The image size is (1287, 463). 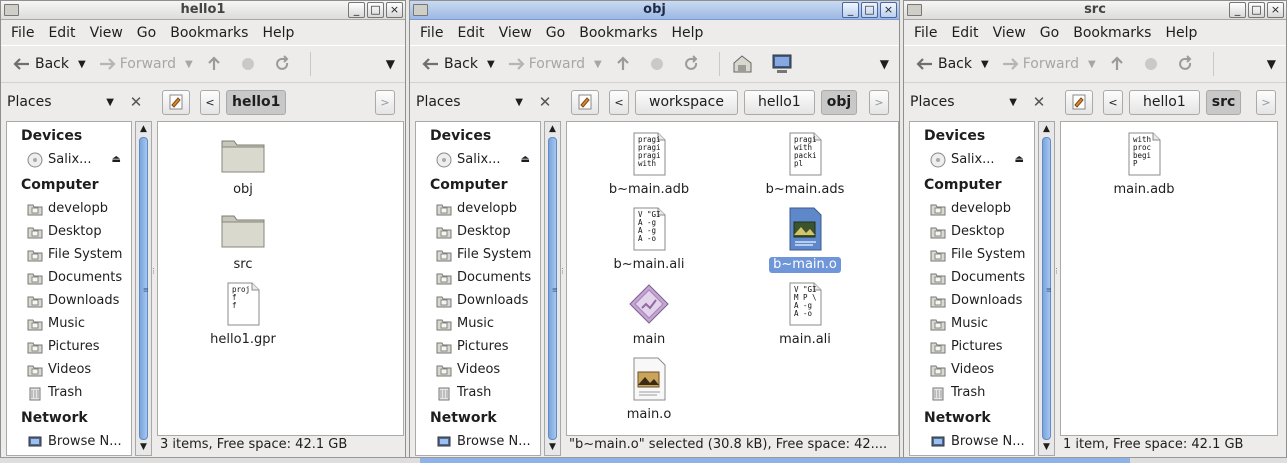 I want to click on breadcrumb-workspace: workspace, so click(x=686, y=102).